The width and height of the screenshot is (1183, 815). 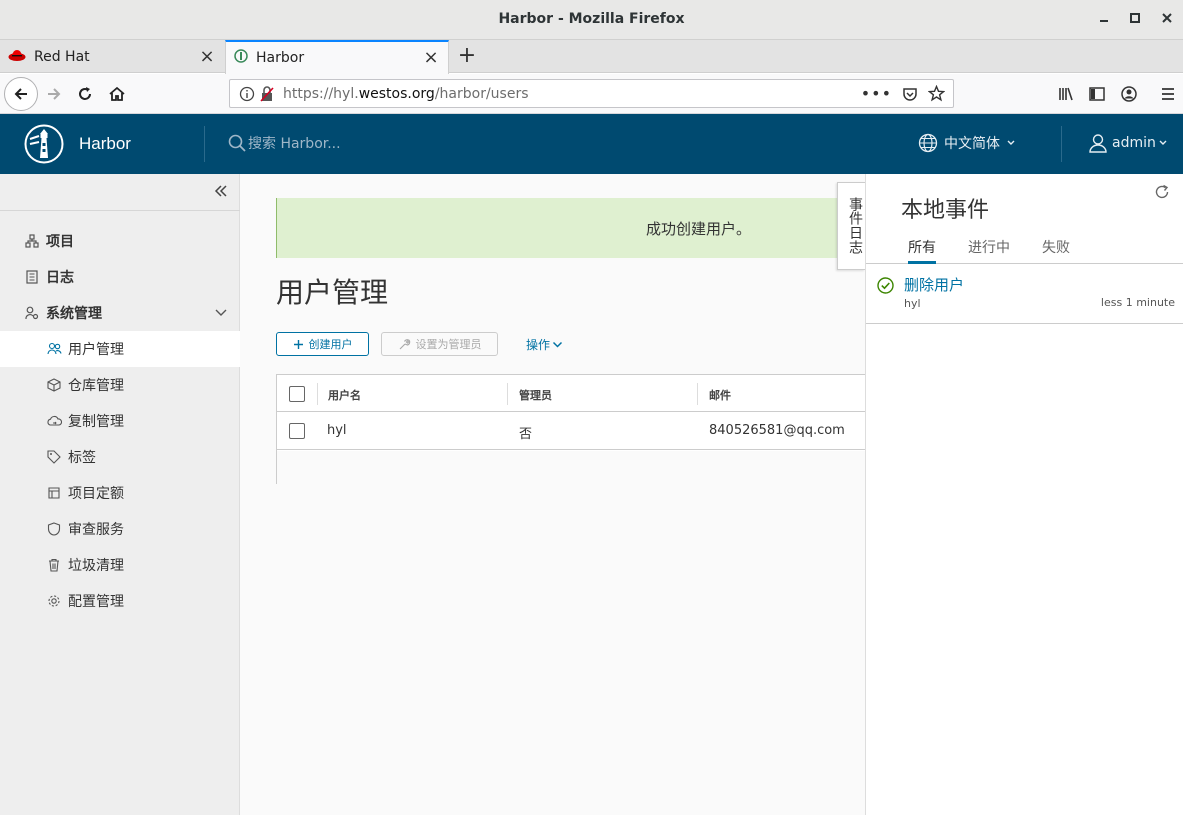 What do you see at coordinates (535, 395) in the screenshot?
I see `column-header-admin: 管理员` at bounding box center [535, 395].